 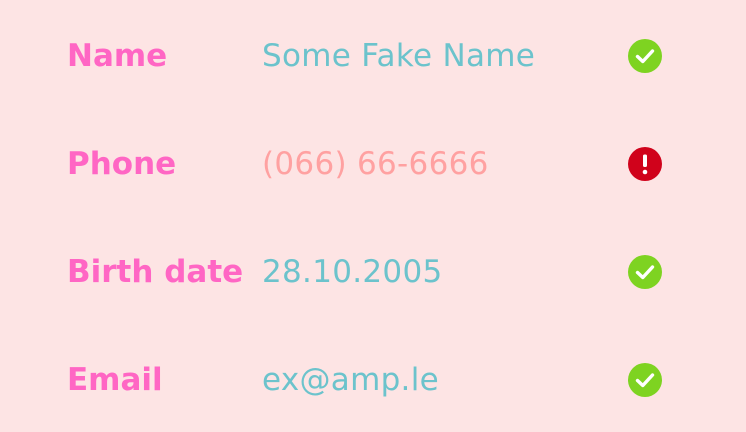 I want to click on field-row-name: Name Some Fake Name, so click(x=373, y=56).